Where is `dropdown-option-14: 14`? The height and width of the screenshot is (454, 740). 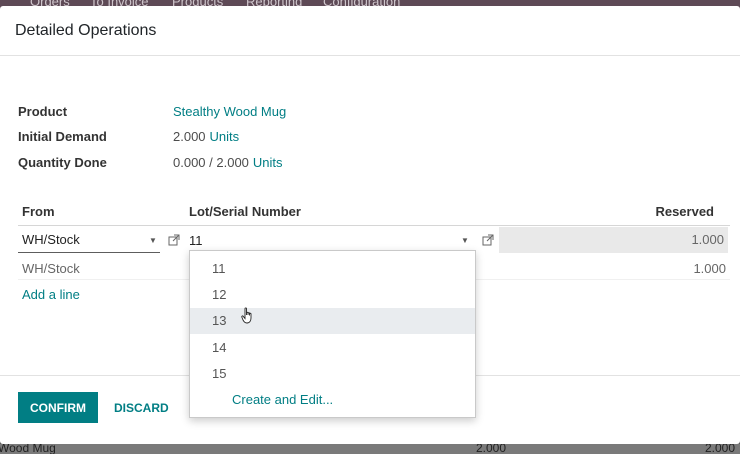 dropdown-option-14: 14 is located at coordinates (332, 348).